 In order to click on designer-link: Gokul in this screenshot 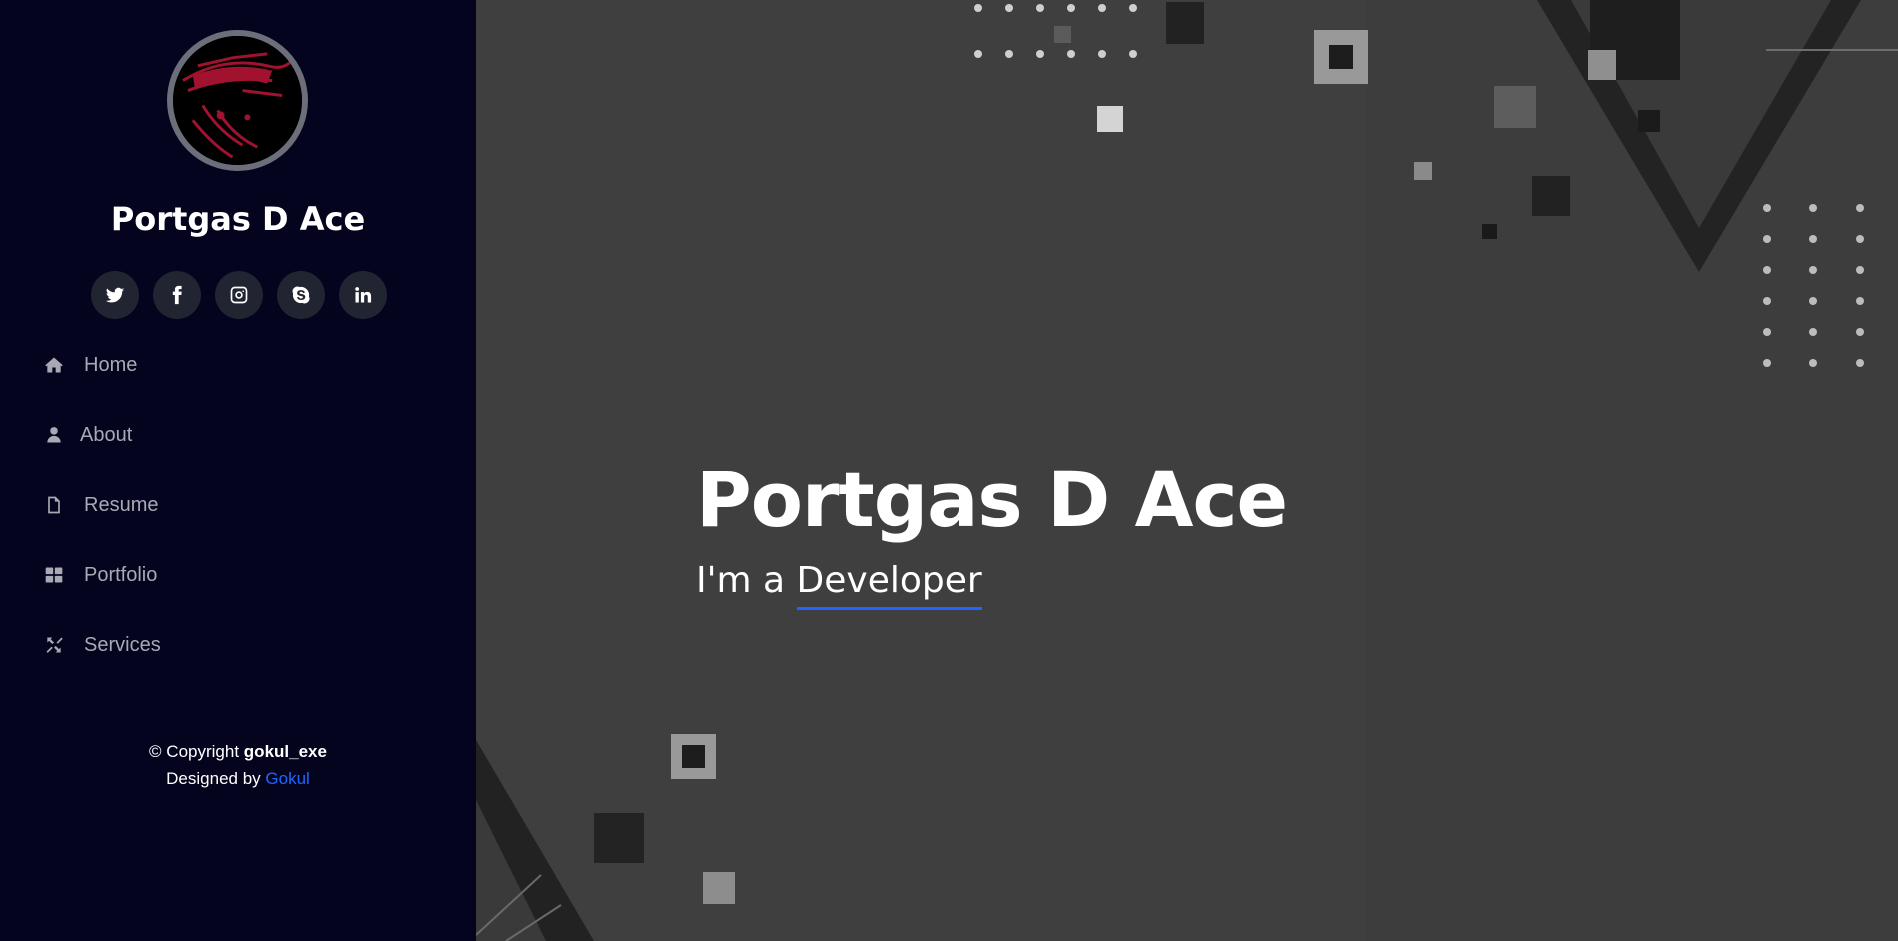, I will do `click(287, 778)`.